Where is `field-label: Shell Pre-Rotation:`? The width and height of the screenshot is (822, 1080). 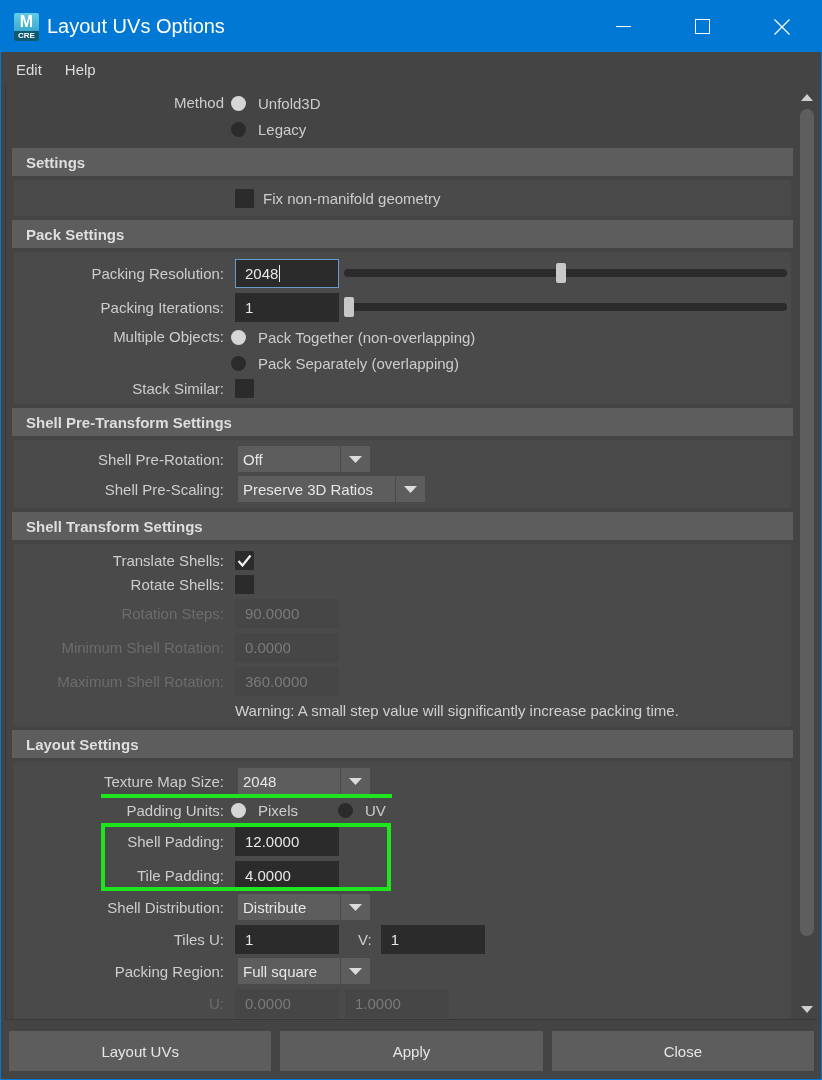 field-label: Shell Pre-Rotation: is located at coordinates (160, 459).